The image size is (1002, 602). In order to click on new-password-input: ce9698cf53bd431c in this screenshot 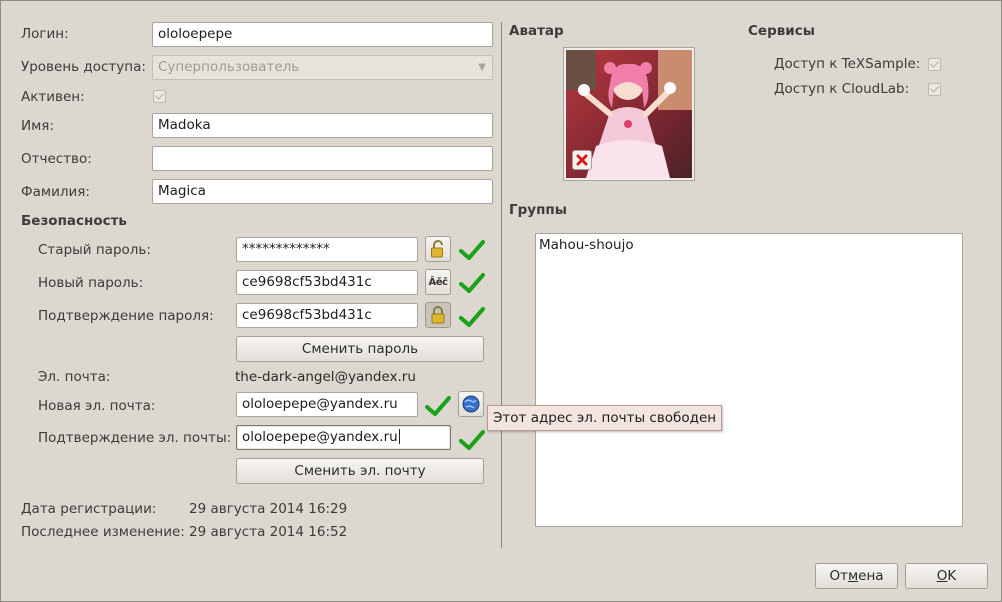, I will do `click(327, 282)`.